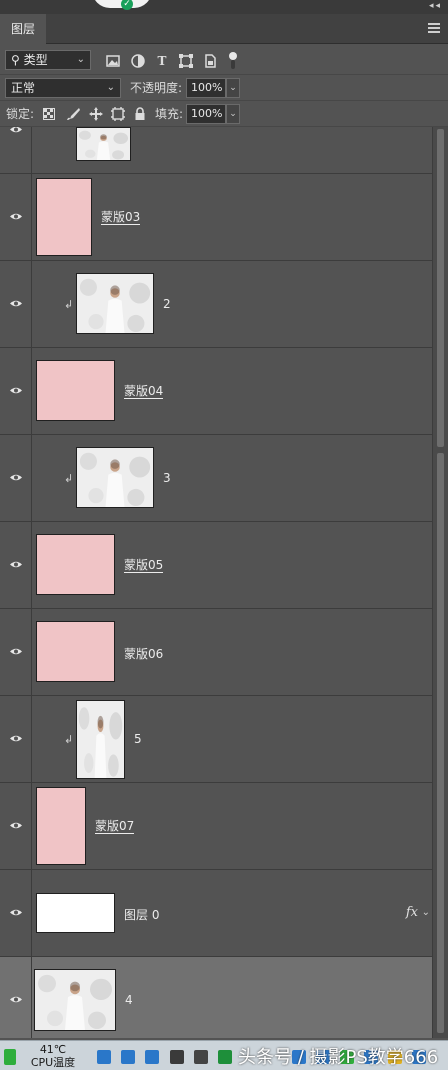 Image resolution: width=448 pixels, height=1070 pixels. Describe the element at coordinates (167, 478) in the screenshot. I see `layer-name: 3` at that location.